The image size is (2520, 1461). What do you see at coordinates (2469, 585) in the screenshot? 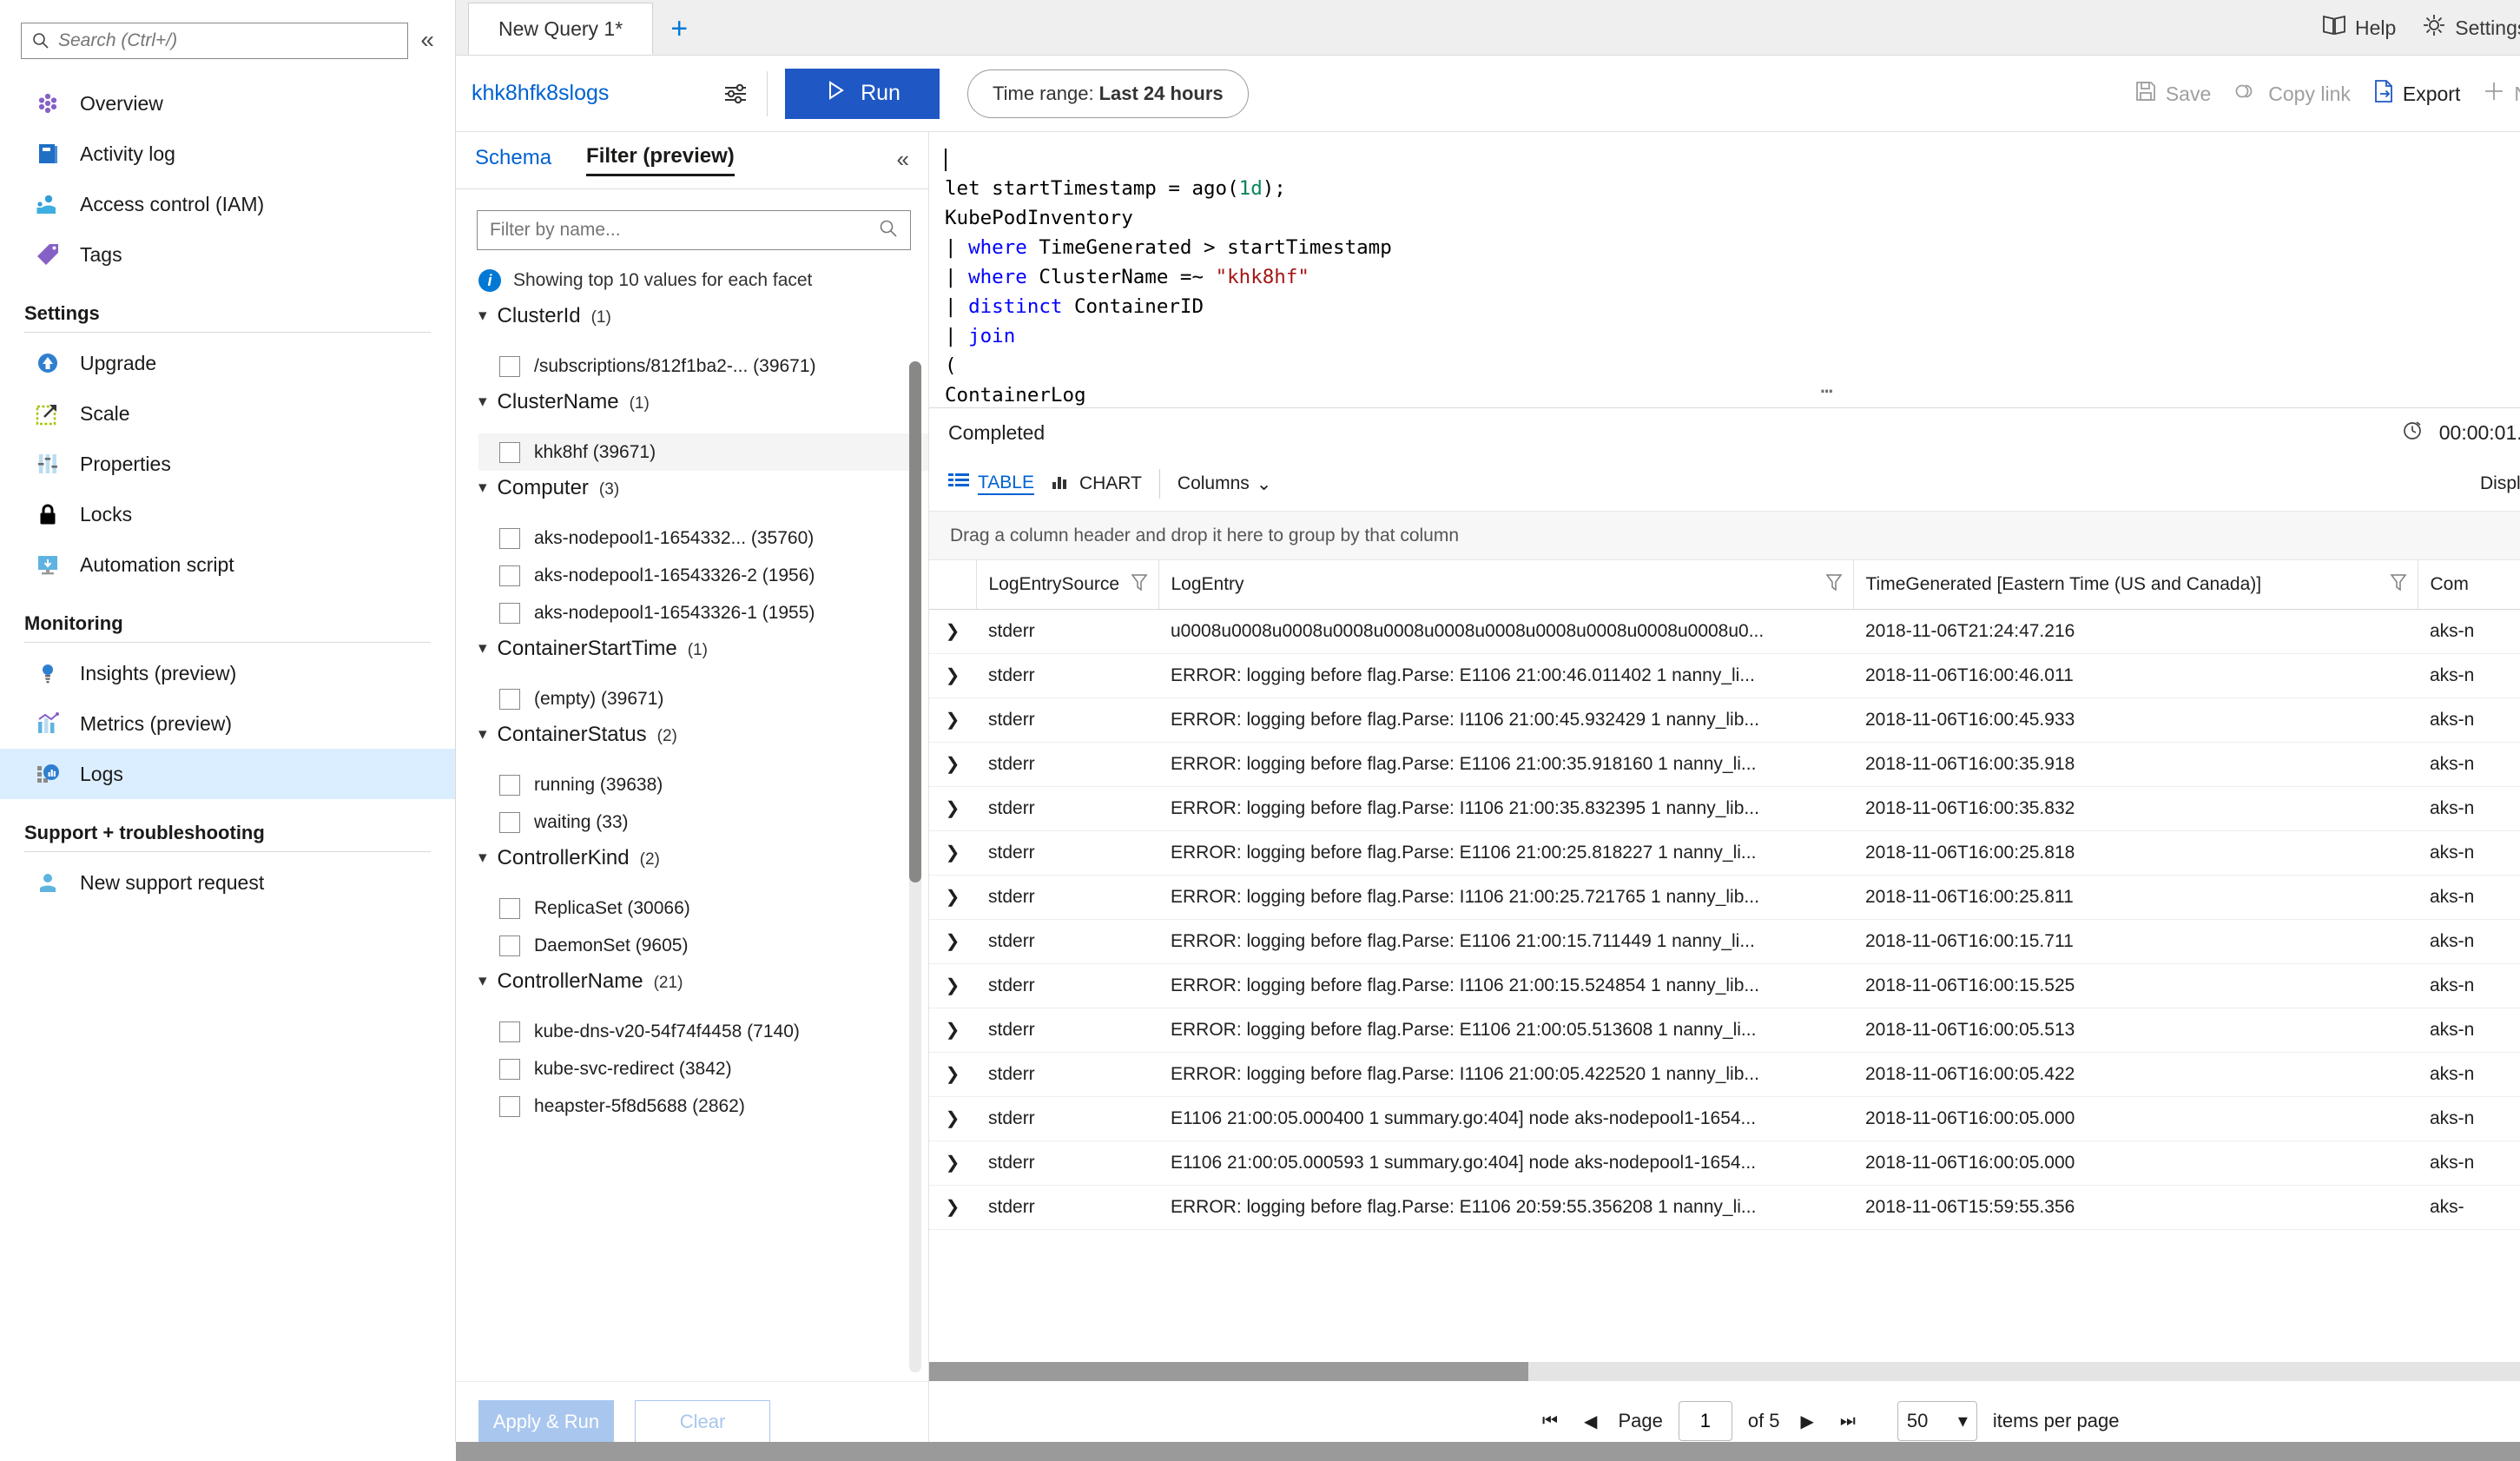
I see `column-header-computer: Com` at bounding box center [2469, 585].